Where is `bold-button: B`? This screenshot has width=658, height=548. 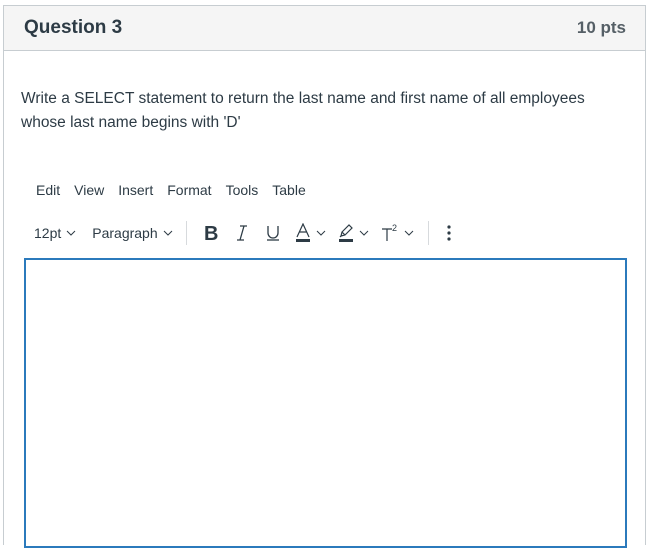 bold-button: B is located at coordinates (211, 233).